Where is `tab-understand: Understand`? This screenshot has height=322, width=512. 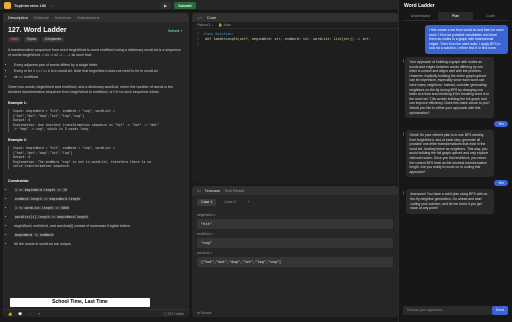
tab-understand: Understand is located at coordinates (420, 16).